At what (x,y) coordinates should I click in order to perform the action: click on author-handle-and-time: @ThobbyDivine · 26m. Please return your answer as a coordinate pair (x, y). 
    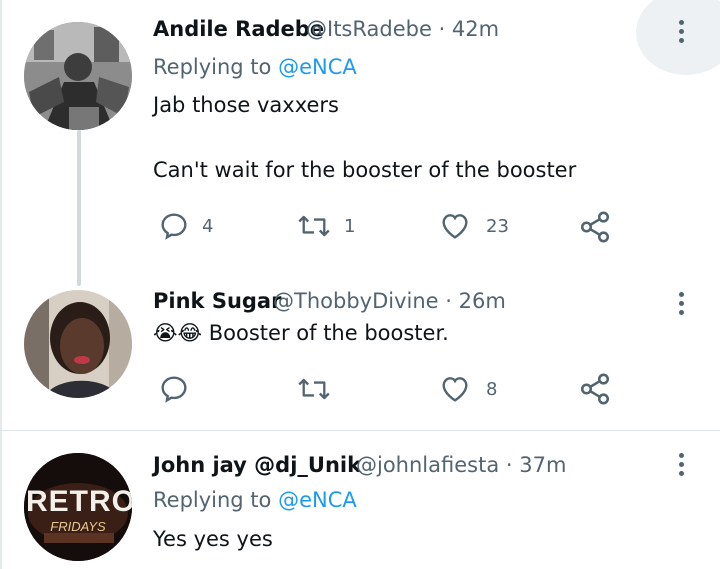
    Looking at the image, I should click on (389, 301).